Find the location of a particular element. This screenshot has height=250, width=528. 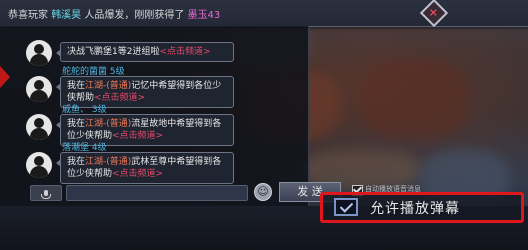

close-button: ✕ is located at coordinates (434, 14).